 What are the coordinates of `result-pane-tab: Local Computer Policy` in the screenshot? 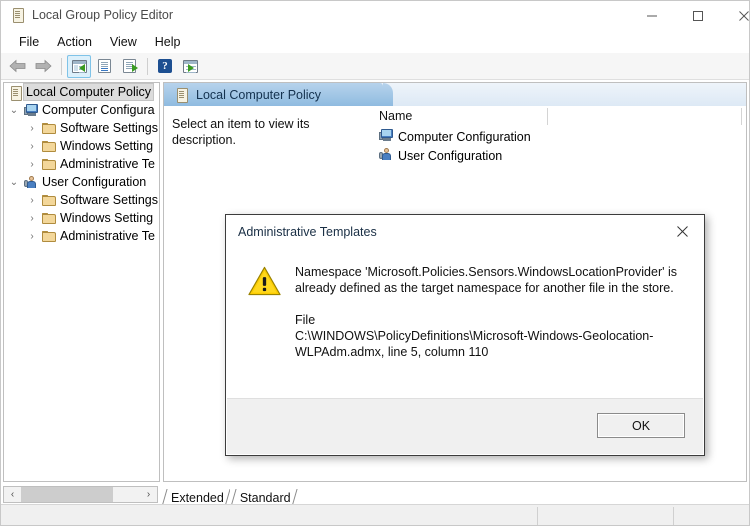 It's located at (278, 94).